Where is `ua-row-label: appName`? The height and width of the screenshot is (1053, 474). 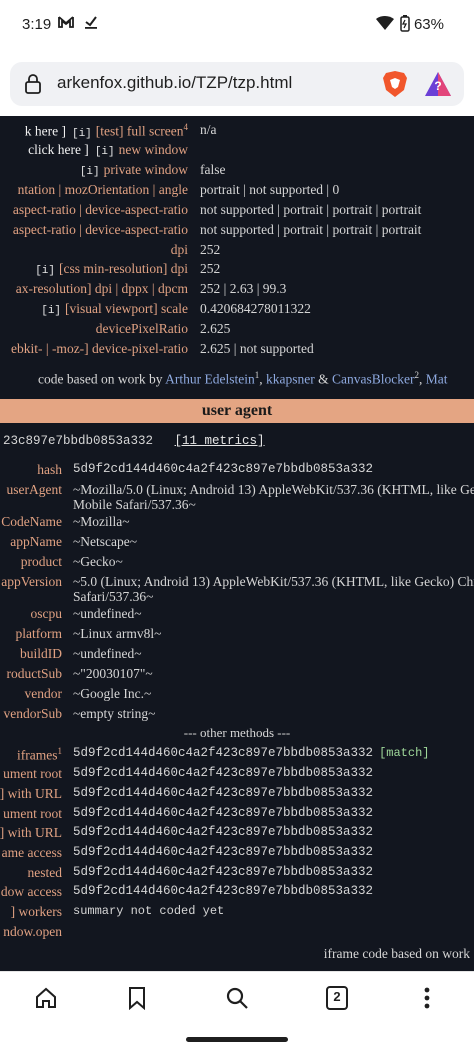
ua-row-label: appName is located at coordinates (36, 541).